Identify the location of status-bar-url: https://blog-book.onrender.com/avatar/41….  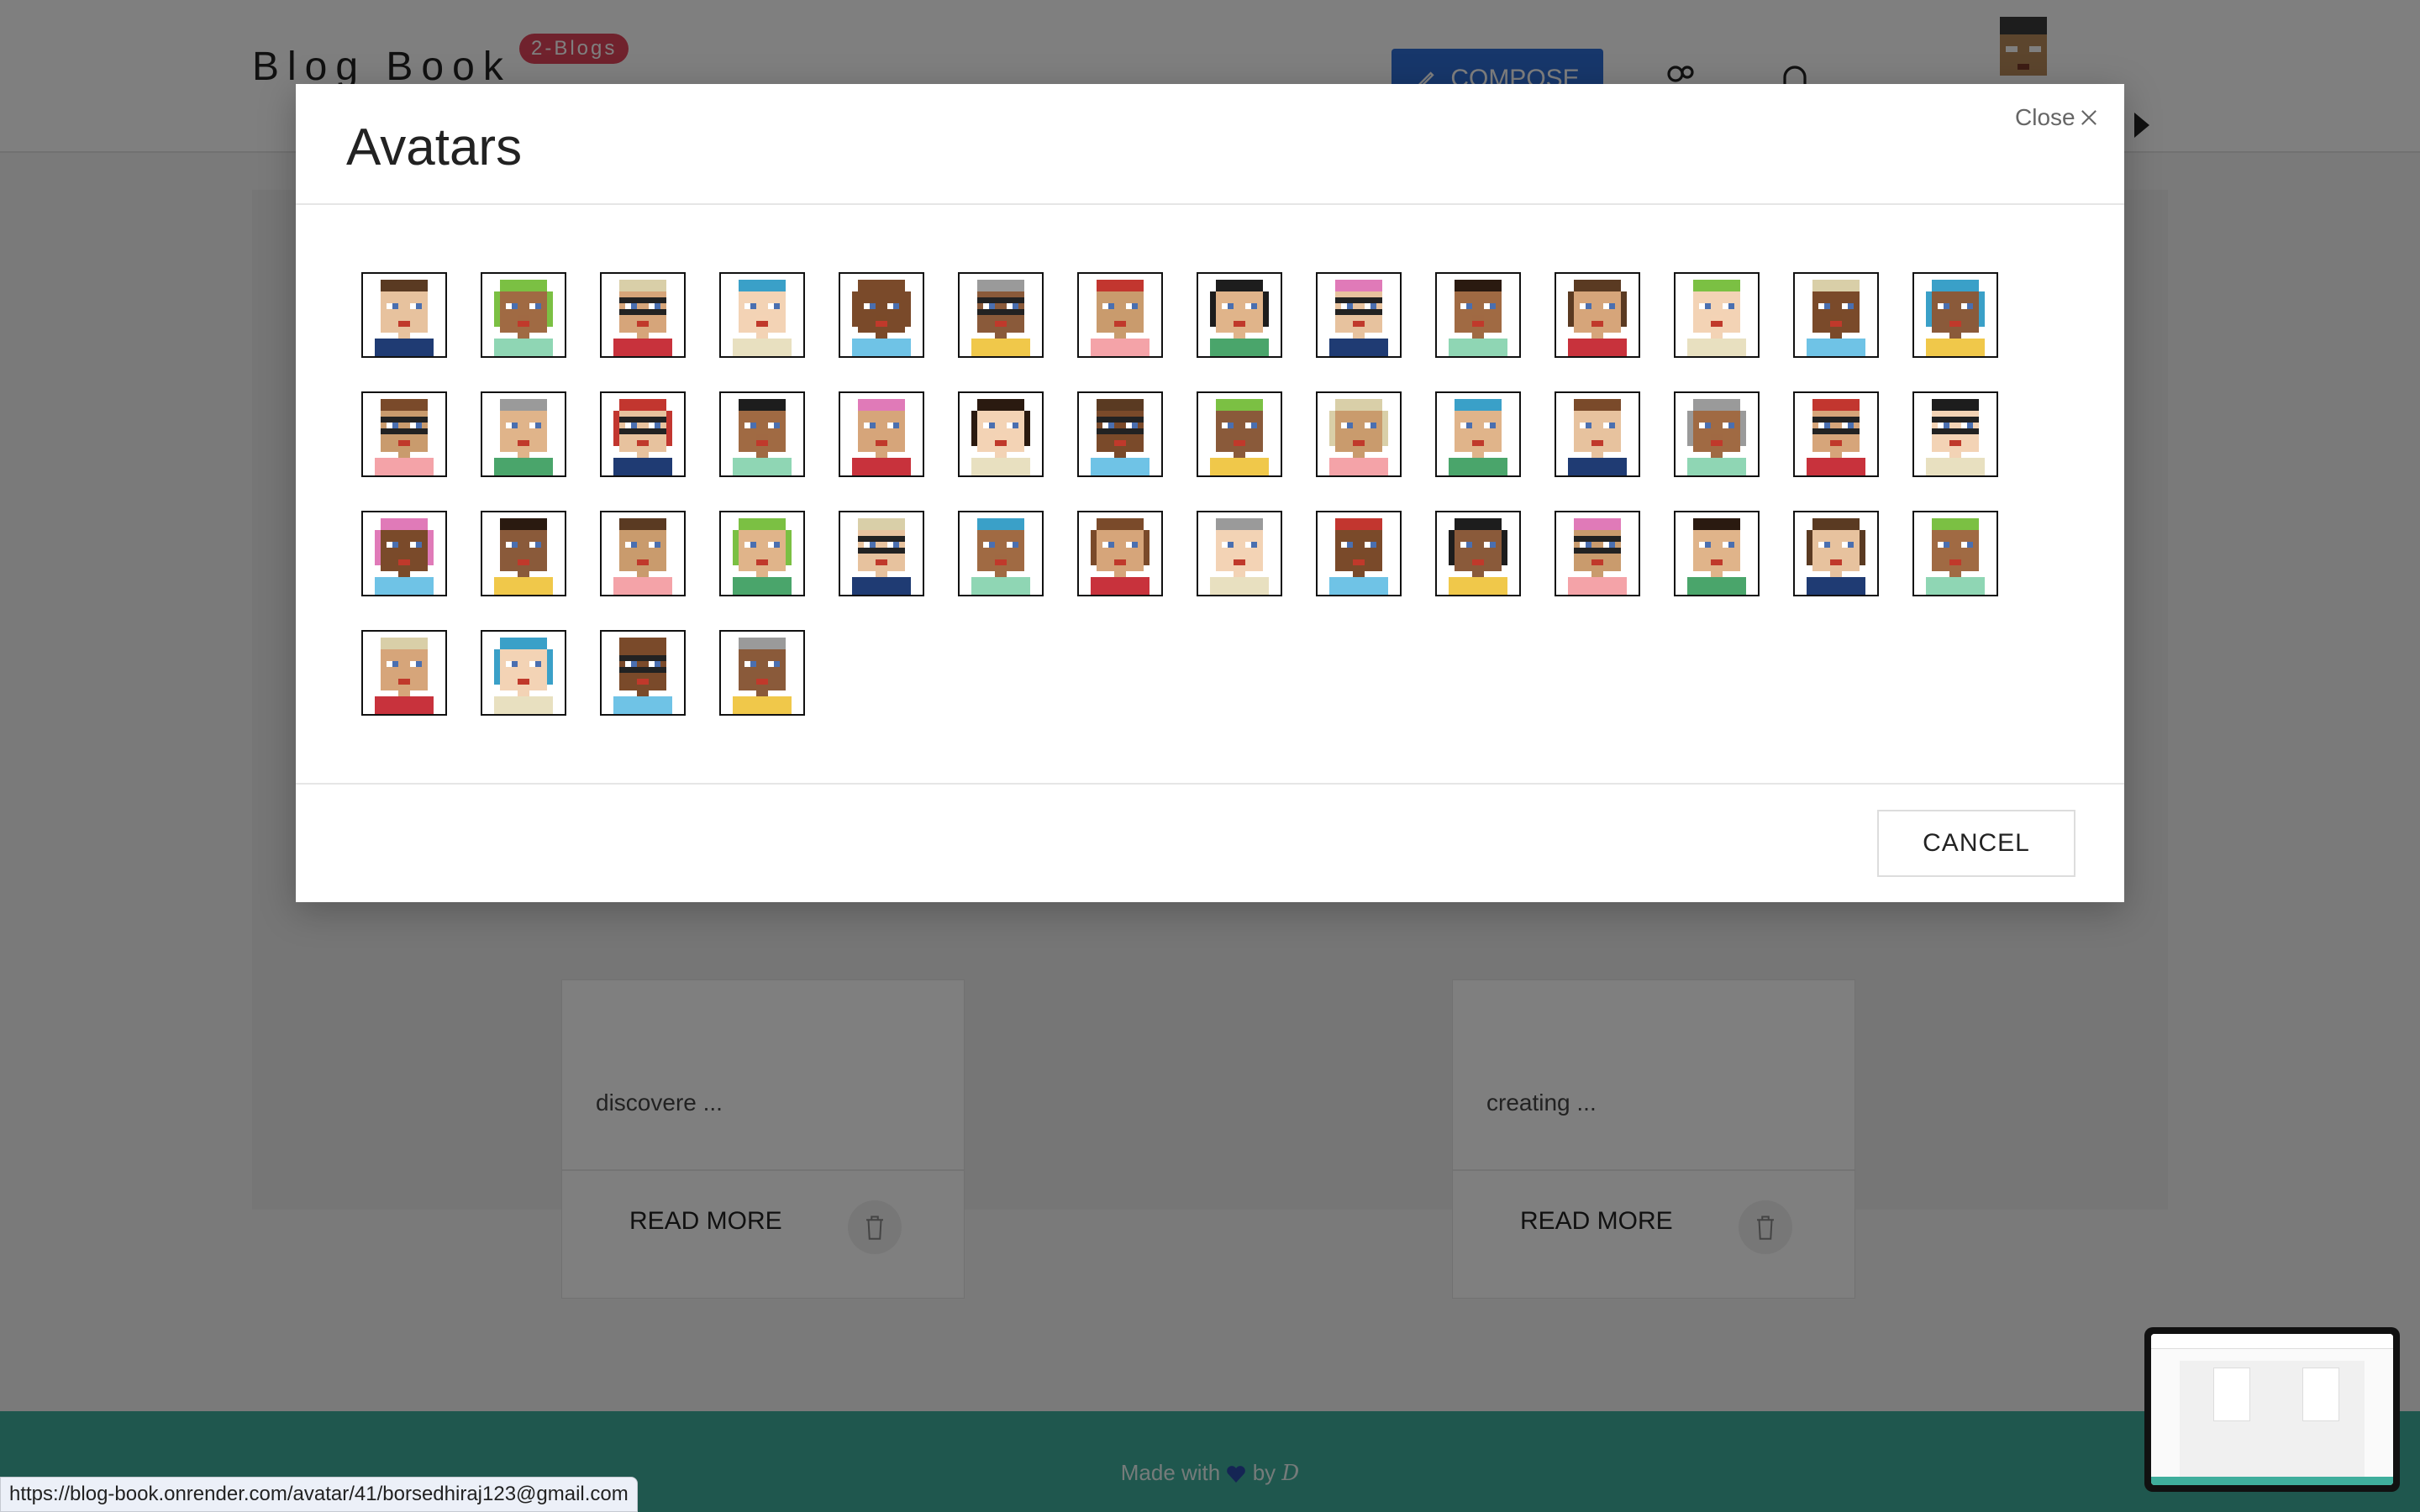
(319, 1494).